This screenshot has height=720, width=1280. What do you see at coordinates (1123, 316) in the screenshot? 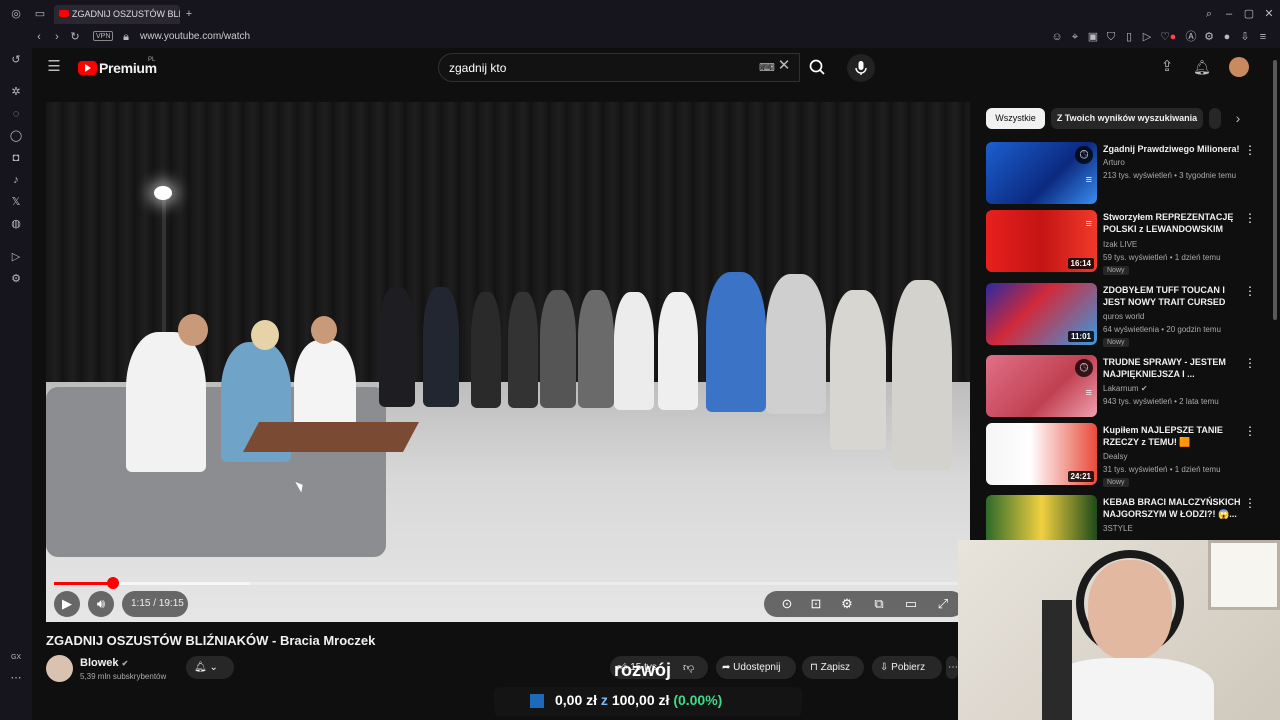
I see `rec-channel: quros world` at bounding box center [1123, 316].